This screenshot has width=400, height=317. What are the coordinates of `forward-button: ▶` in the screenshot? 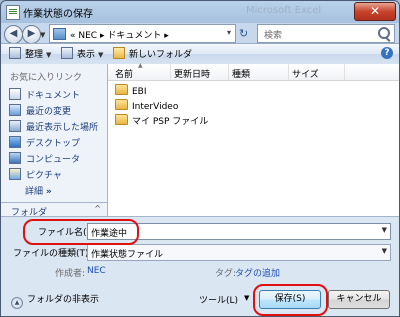 It's located at (31, 34).